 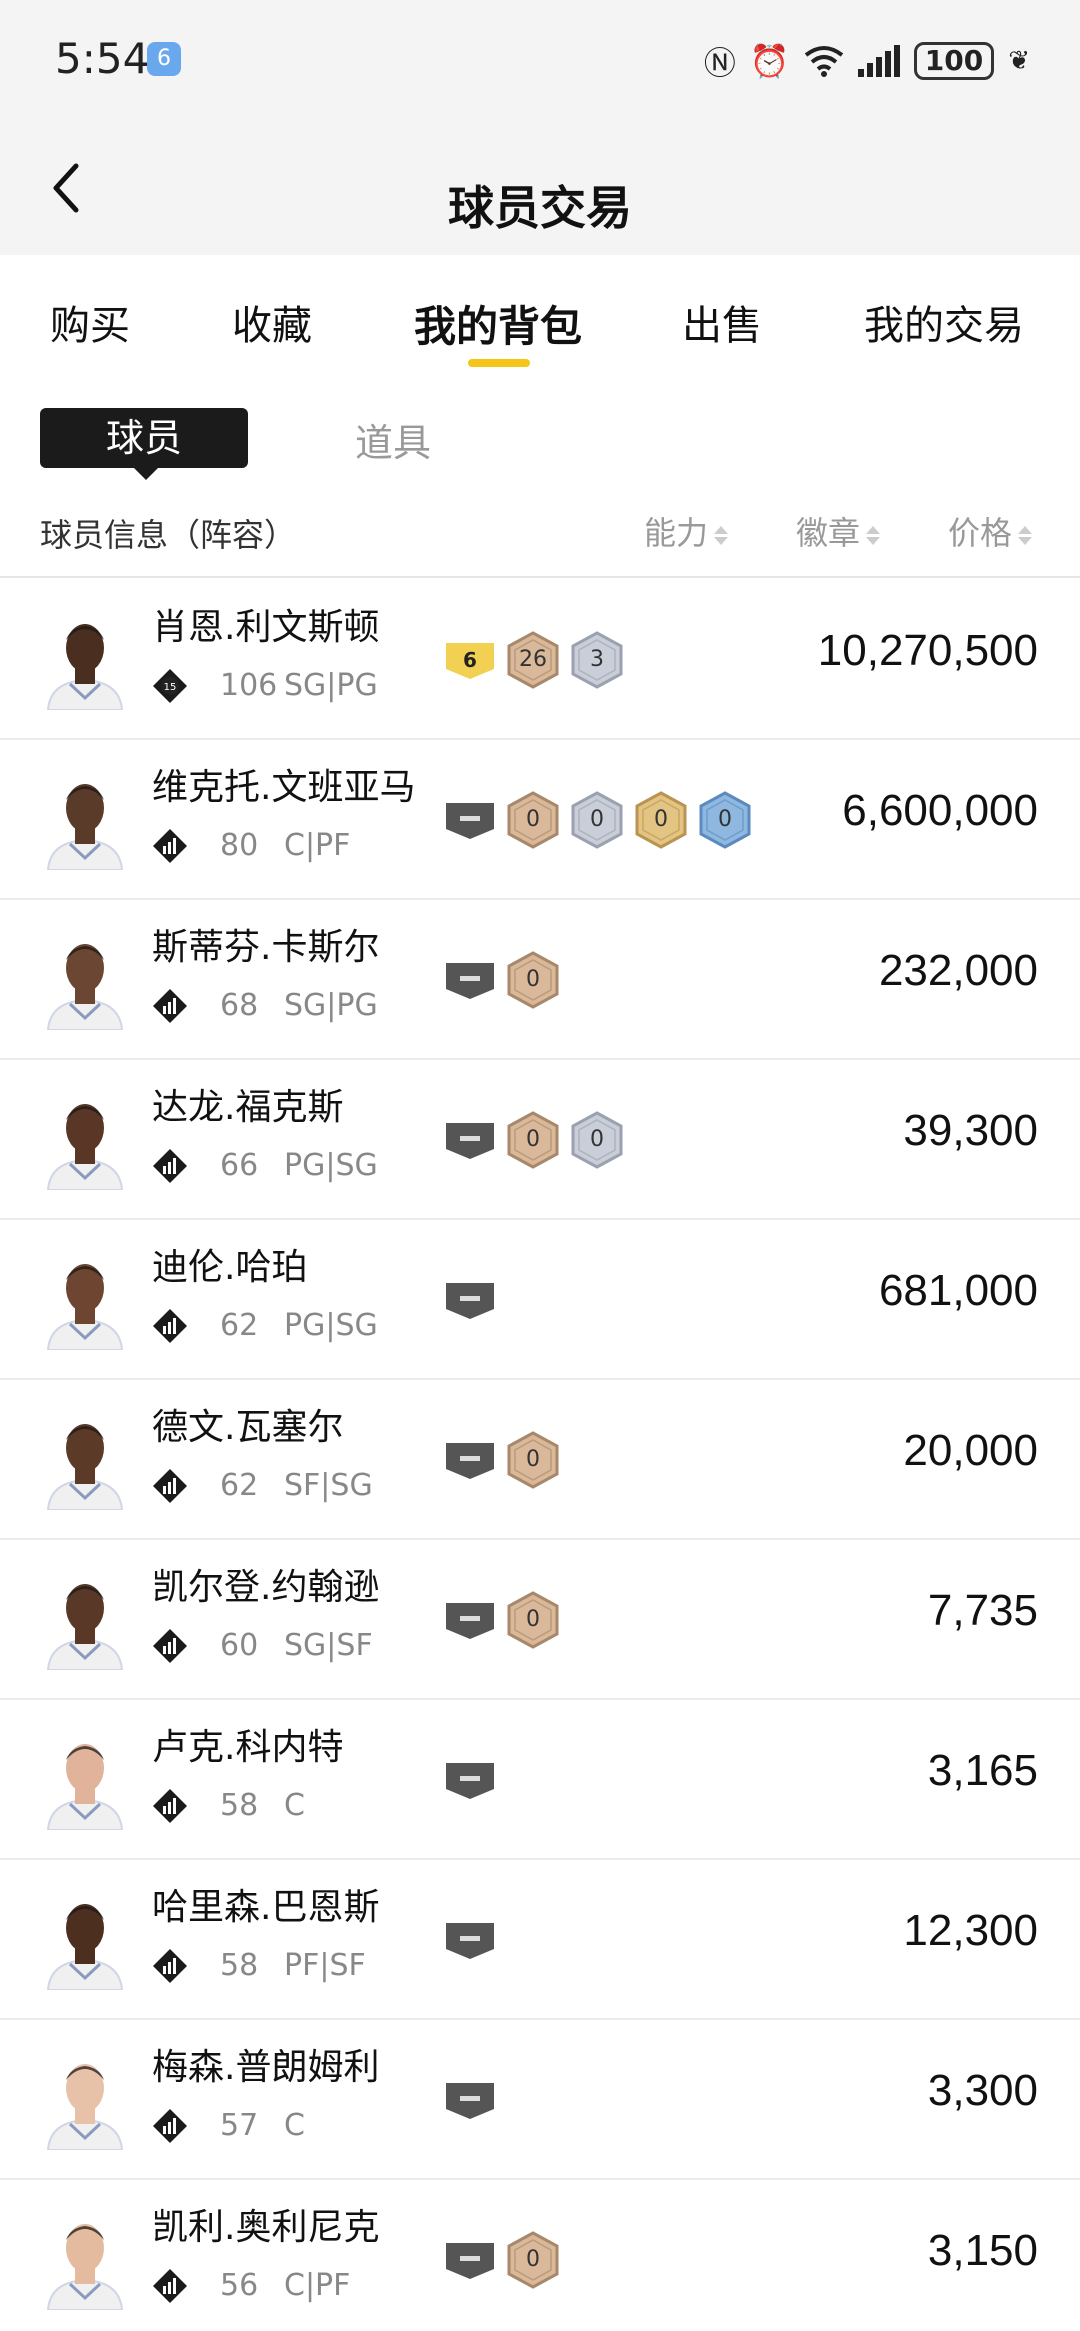 I want to click on player-rating: 57, so click(x=239, y=2125).